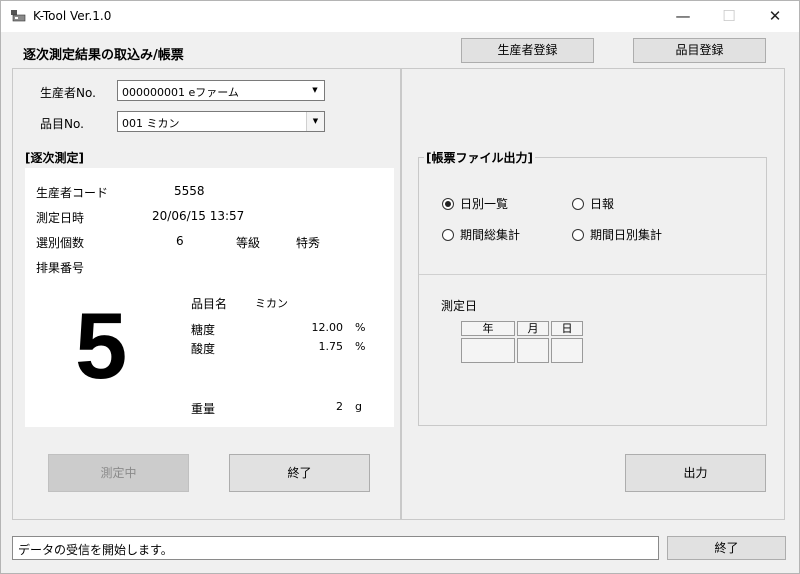 Image resolution: width=800 pixels, height=574 pixels. I want to click on radio-daily-list: 日別一覧, so click(475, 203).